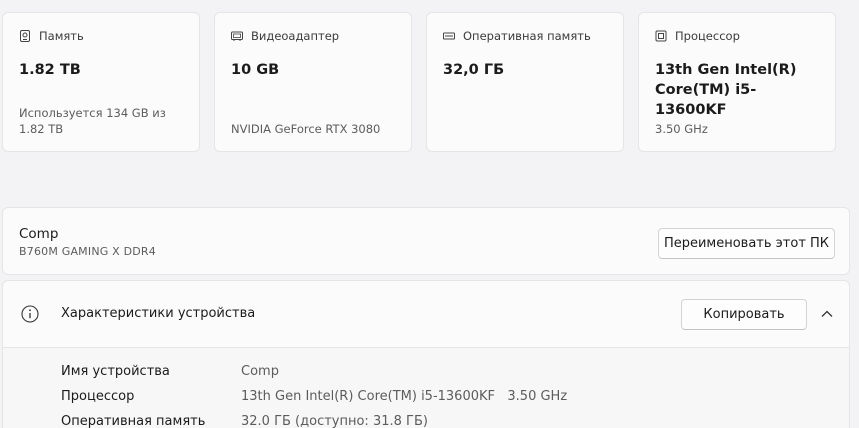 The width and height of the screenshot is (859, 428). I want to click on storage-icon, so click(25, 36).